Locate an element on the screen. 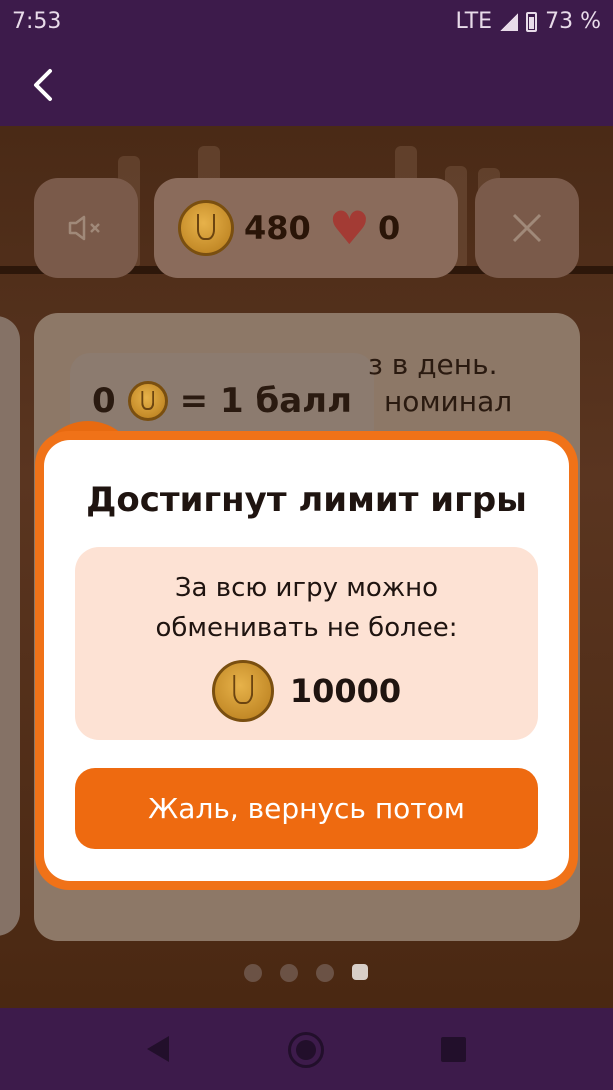 The image size is (613, 1090). rate-right: = 1 балл is located at coordinates (265, 401).